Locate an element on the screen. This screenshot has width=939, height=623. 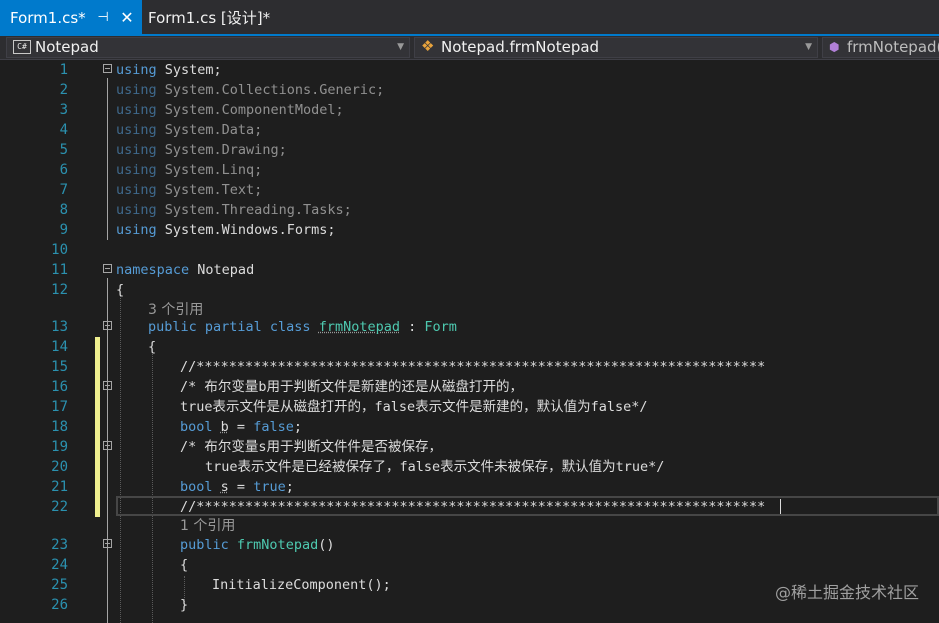
class-name: frmNotepad is located at coordinates (359, 327).